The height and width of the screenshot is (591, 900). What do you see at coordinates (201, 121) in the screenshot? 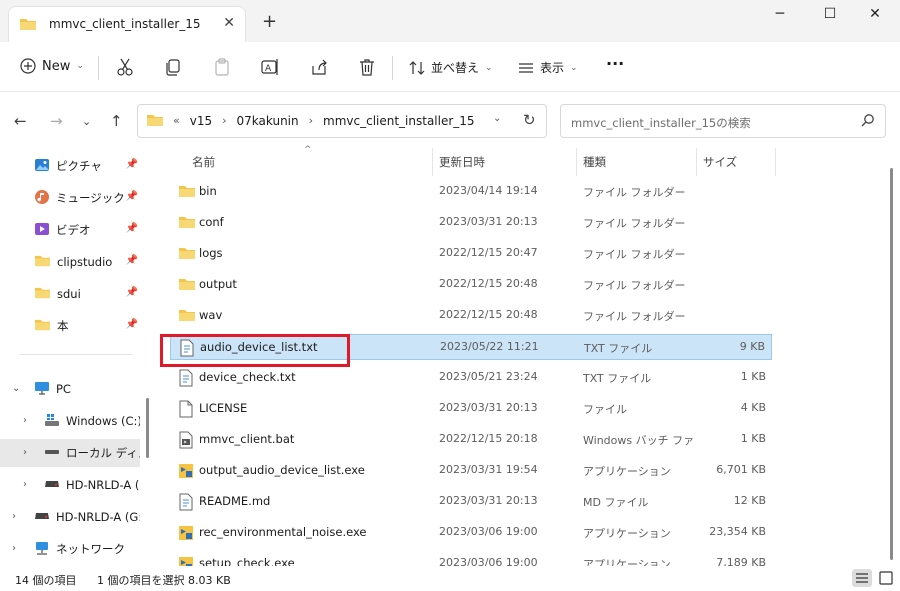
I see `breadcrumb-item: v15` at bounding box center [201, 121].